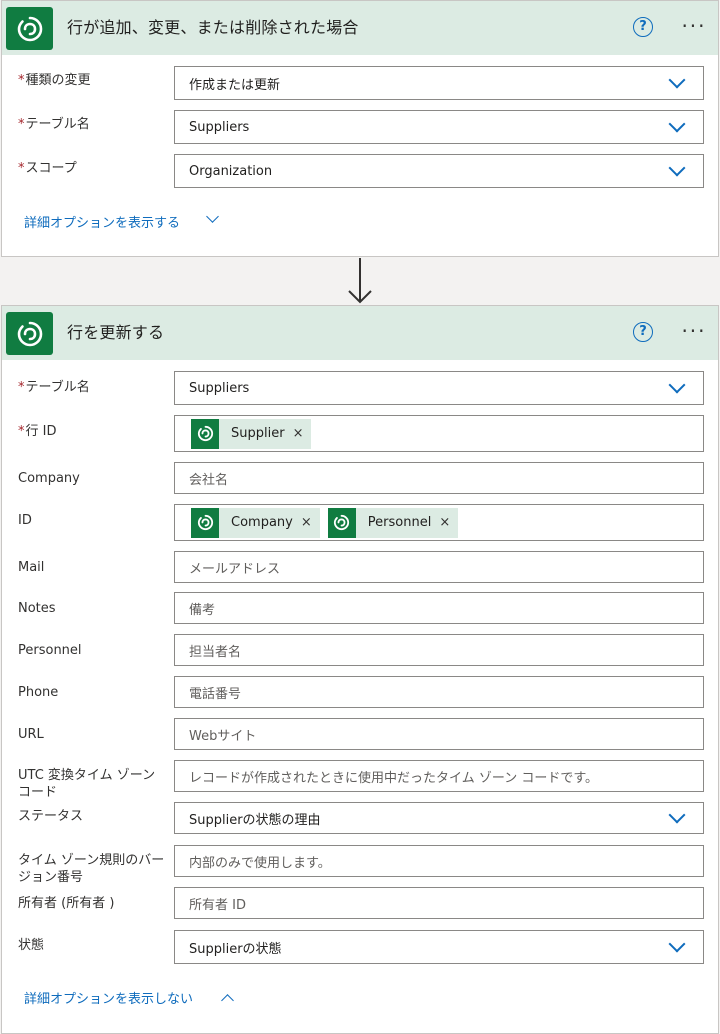 This screenshot has width=720, height=1034. What do you see at coordinates (37, 431) in the screenshot?
I see `field-label: *行 ID` at bounding box center [37, 431].